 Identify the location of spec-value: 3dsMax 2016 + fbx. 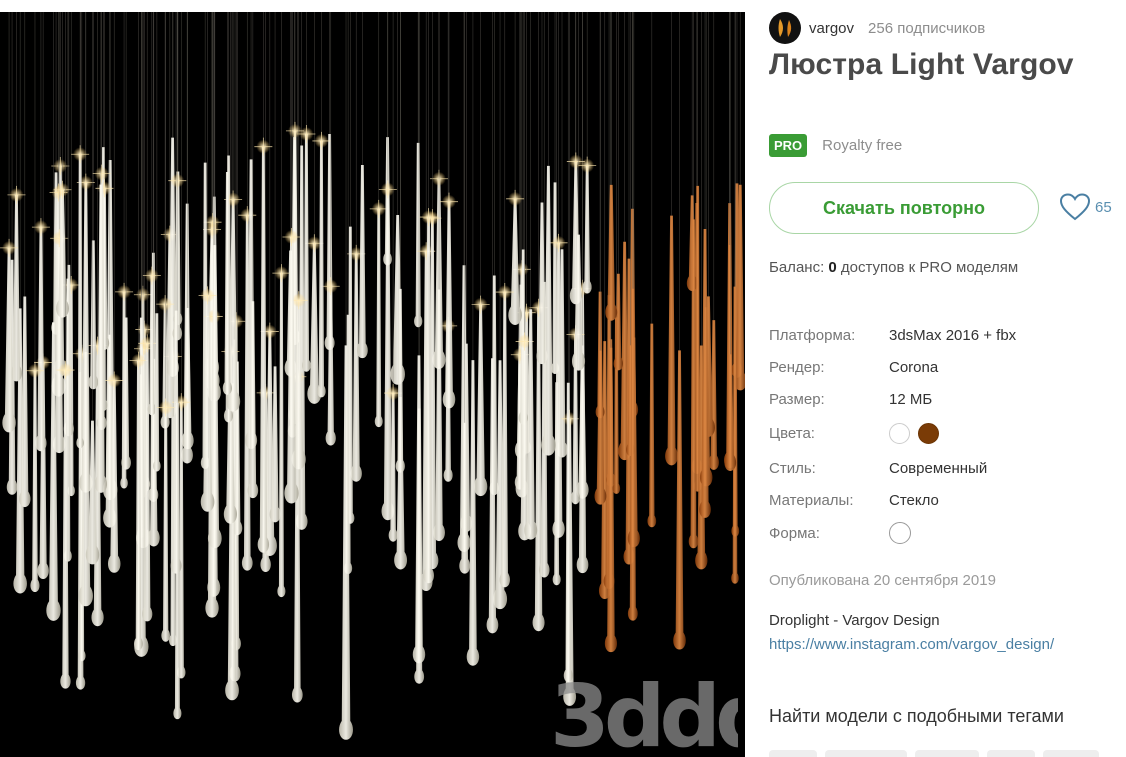
(953, 335).